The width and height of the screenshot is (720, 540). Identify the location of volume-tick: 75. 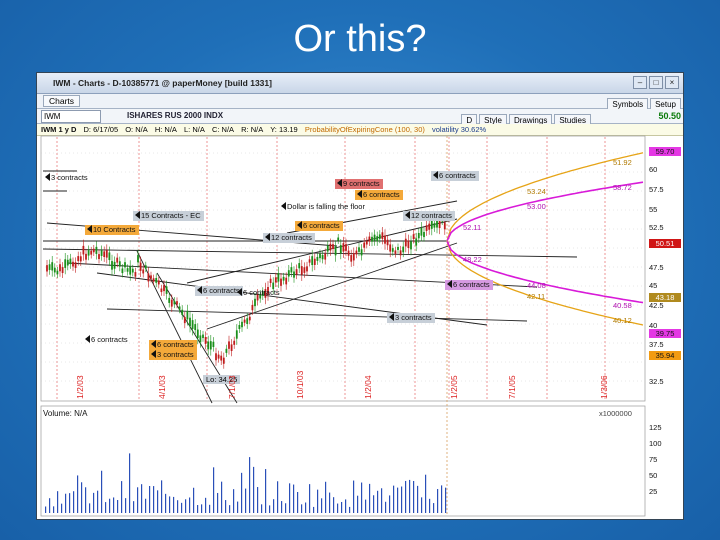
(653, 459).